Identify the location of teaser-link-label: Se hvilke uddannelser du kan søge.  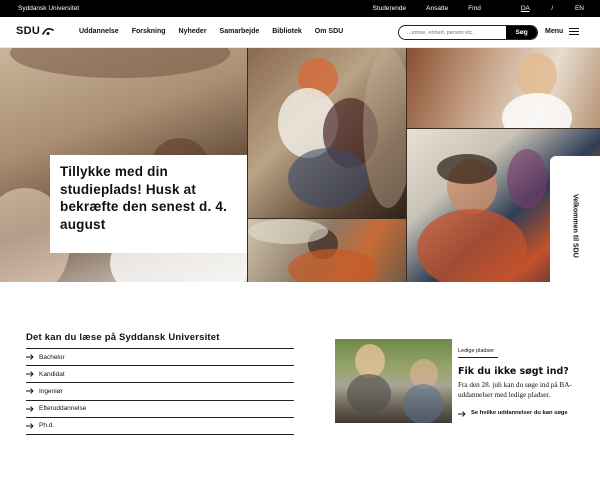
(519, 413).